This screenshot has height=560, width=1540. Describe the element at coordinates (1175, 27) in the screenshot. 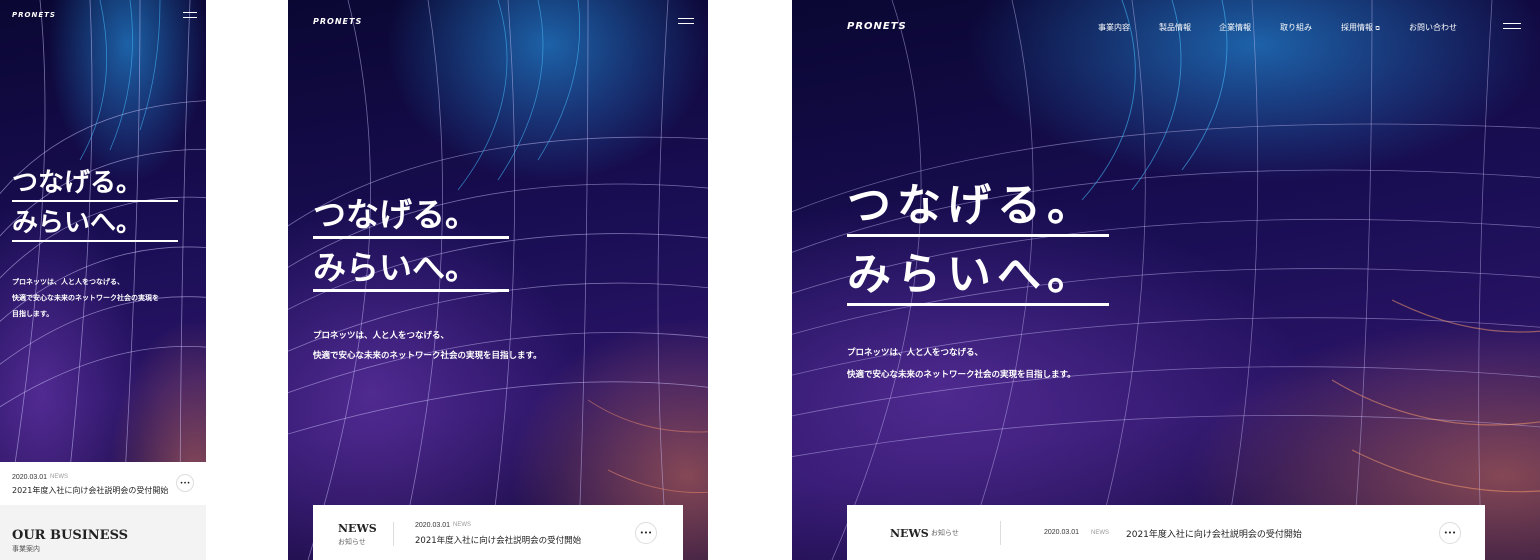

I see `nav-item-products: 製品情報` at that location.